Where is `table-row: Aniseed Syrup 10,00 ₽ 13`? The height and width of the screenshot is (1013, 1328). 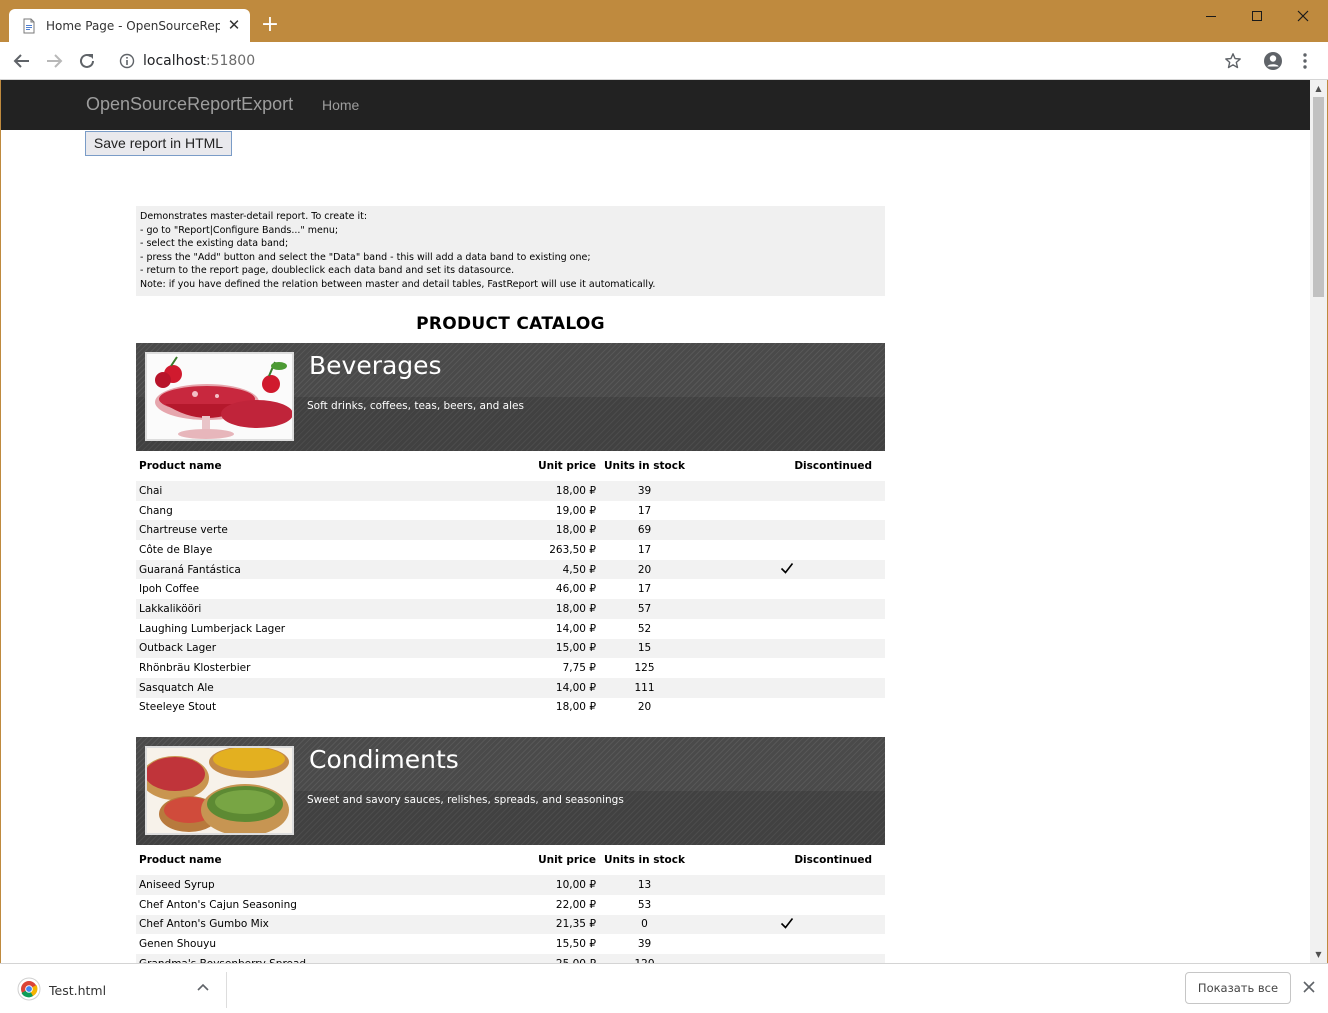
table-row: Aniseed Syrup 10,00 ₽ 13 is located at coordinates (510, 885).